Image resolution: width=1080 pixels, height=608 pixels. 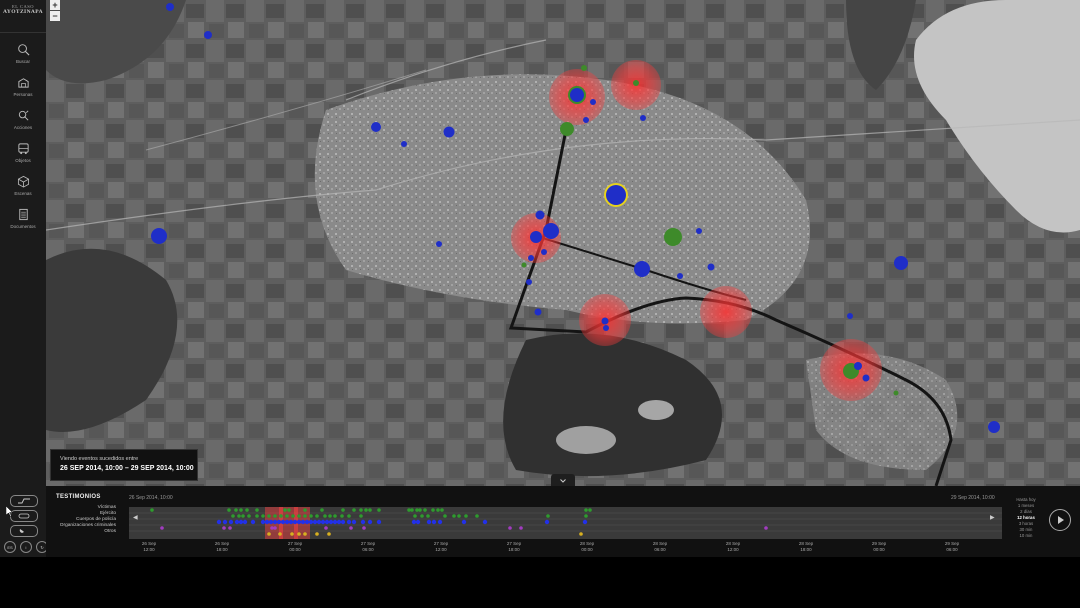 What do you see at coordinates (55, 5) in the screenshot?
I see `zoom-in-button: +` at bounding box center [55, 5].